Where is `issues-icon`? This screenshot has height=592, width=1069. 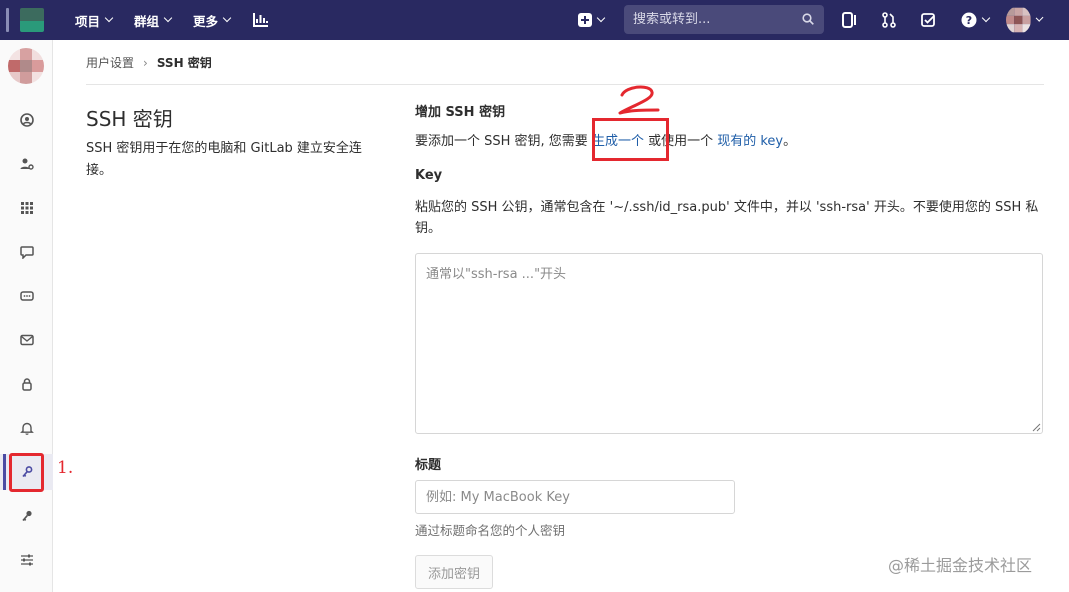 issues-icon is located at coordinates (850, 20).